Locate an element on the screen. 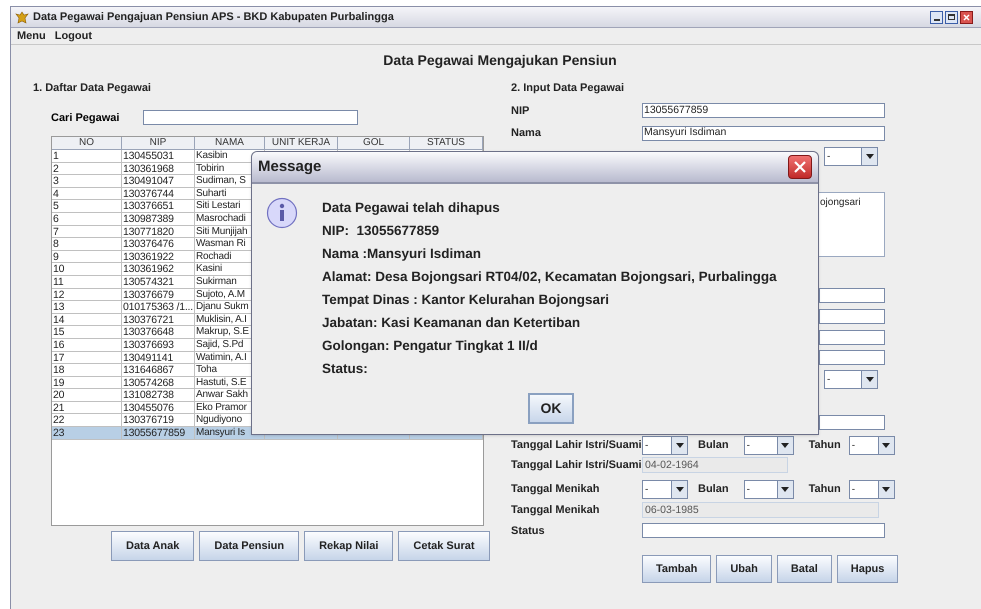 This screenshot has height=609, width=981. field-label: Nama is located at coordinates (526, 133).